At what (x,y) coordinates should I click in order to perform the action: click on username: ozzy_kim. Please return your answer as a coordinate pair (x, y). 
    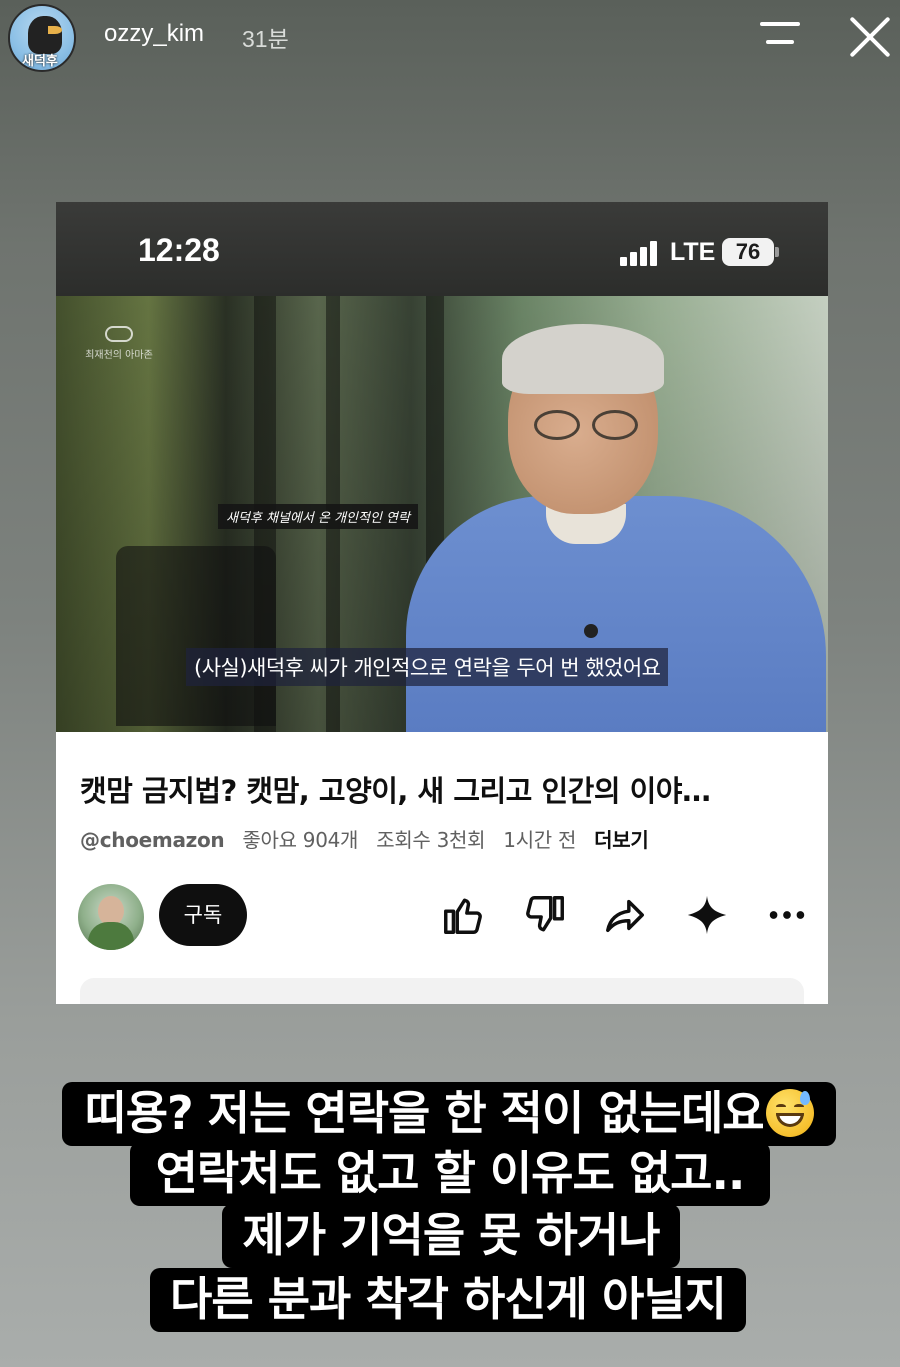
    Looking at the image, I should click on (154, 34).